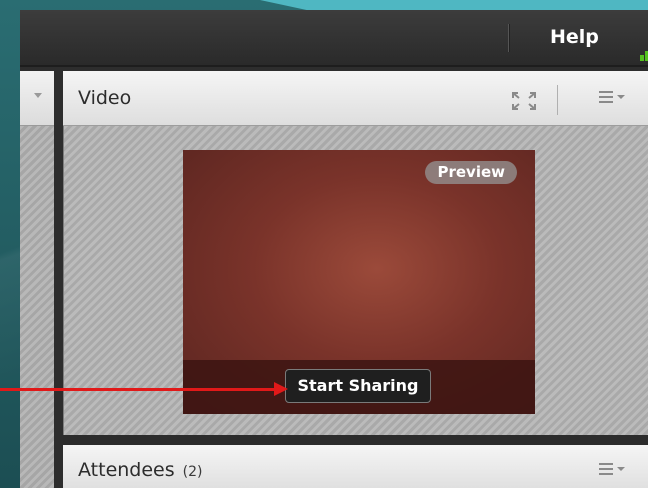 The image size is (648, 488). I want to click on signal-strength-icon, so click(644, 49).